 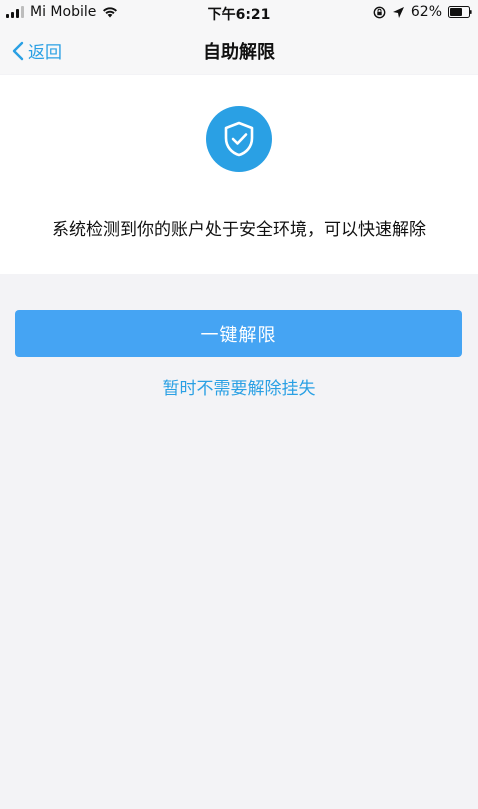 I want to click on shield-check-icon, so click(x=239, y=139).